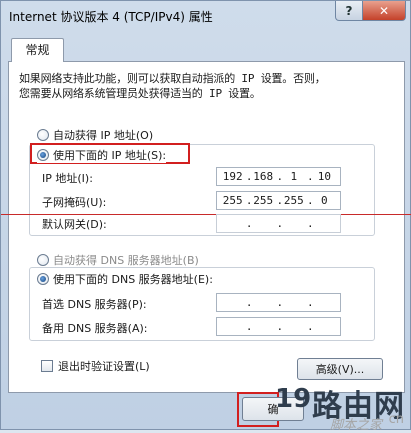 The height and width of the screenshot is (433, 411). I want to click on close-icon: ✕, so click(384, 10).